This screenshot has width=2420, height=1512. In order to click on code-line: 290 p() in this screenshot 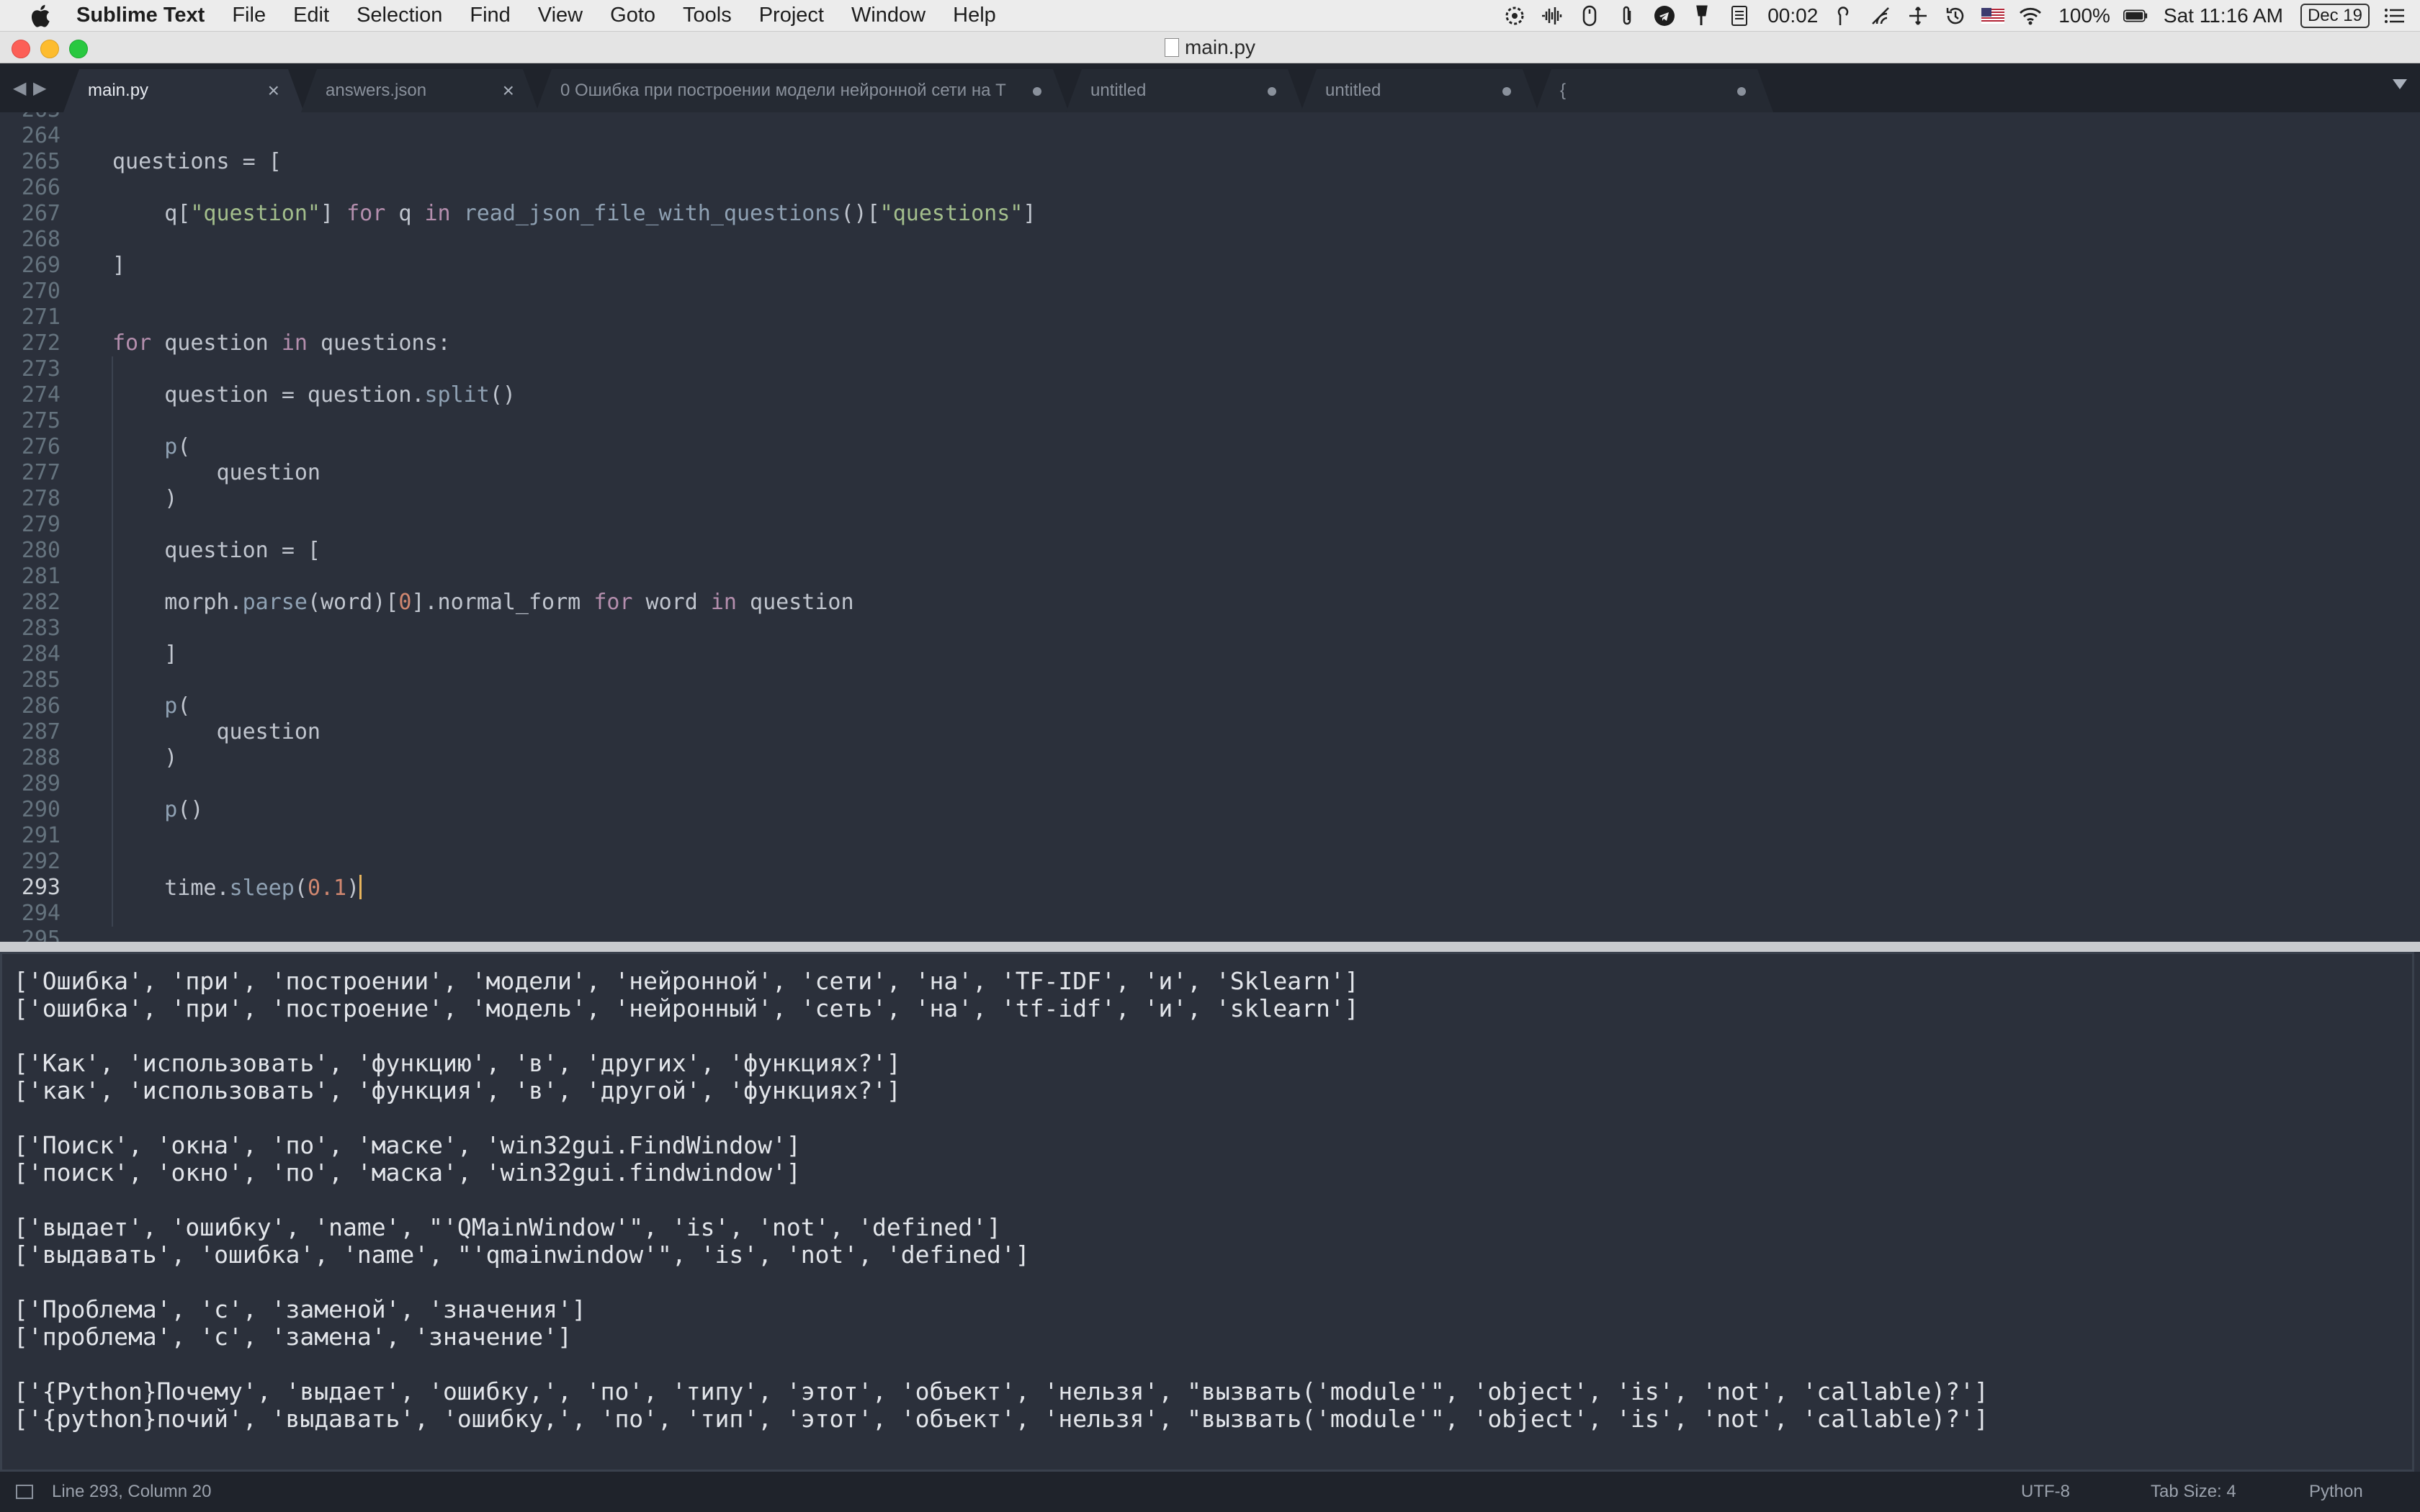, I will do `click(1210, 810)`.